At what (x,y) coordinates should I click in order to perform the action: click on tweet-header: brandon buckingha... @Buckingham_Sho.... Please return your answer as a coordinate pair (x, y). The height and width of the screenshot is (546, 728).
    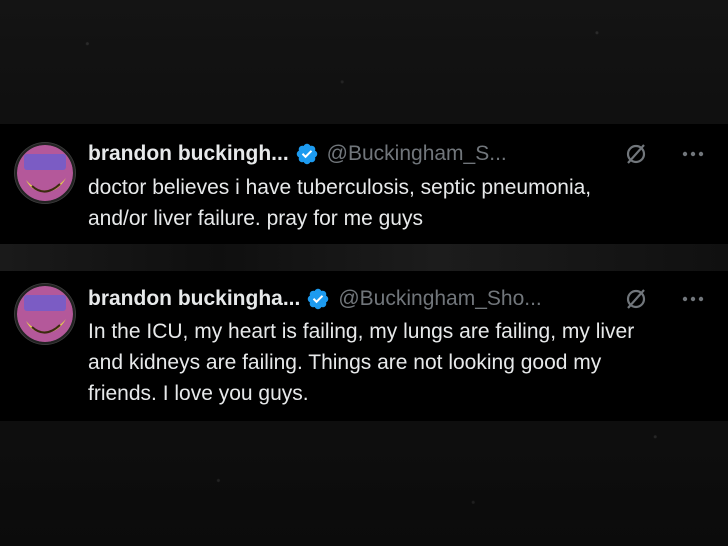
    Looking at the image, I should click on (398, 299).